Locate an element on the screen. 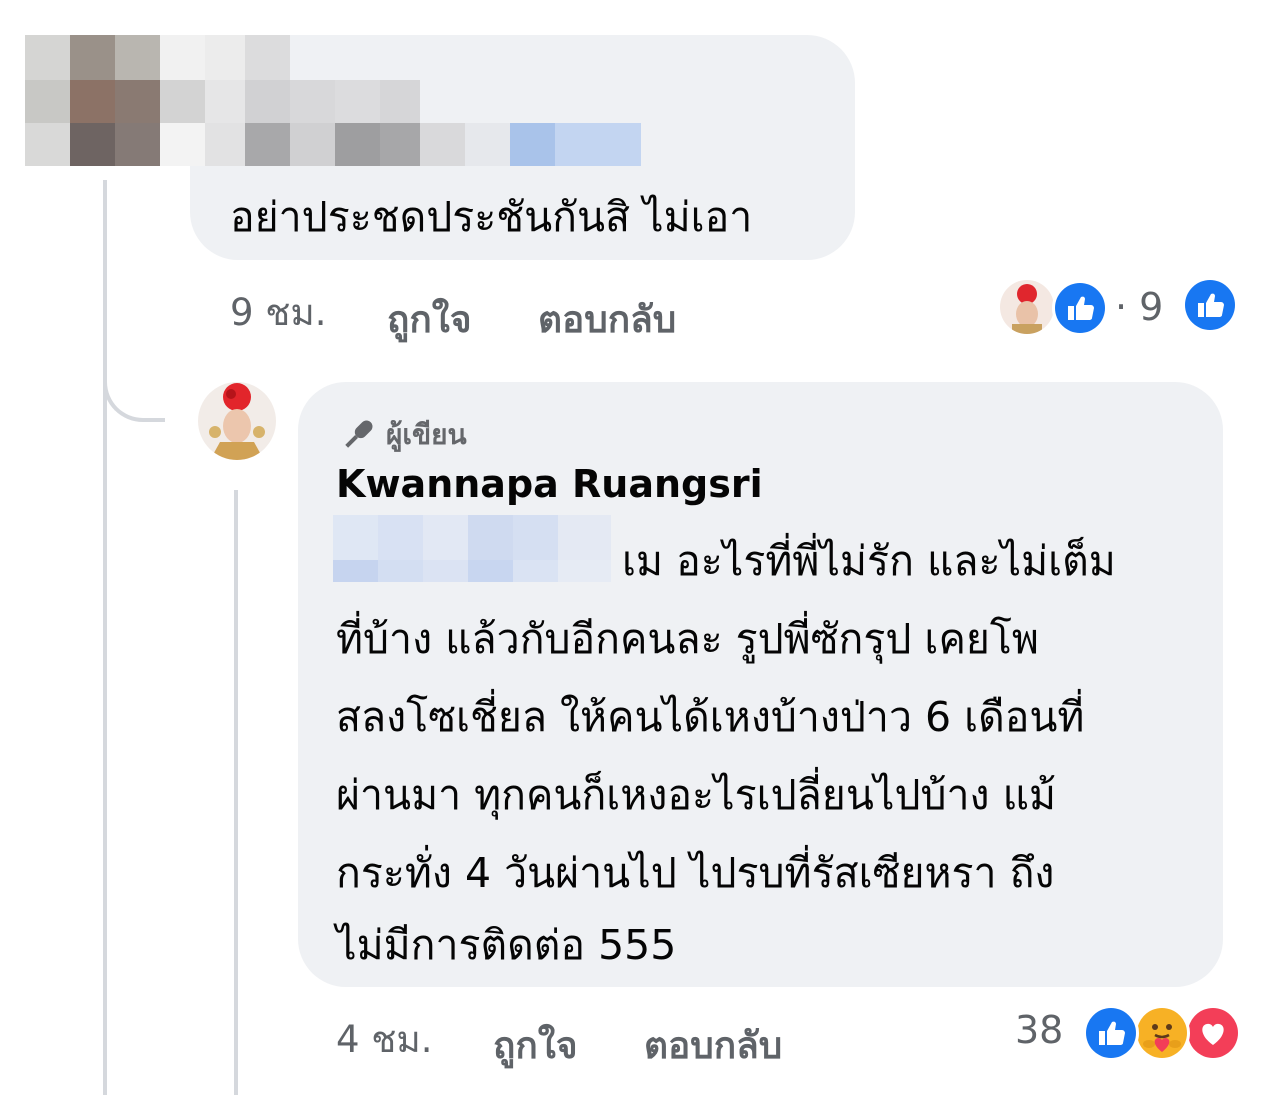 This screenshot has width=1280, height=1095. comment1-like-button: ถูกใจ is located at coordinates (429, 319).